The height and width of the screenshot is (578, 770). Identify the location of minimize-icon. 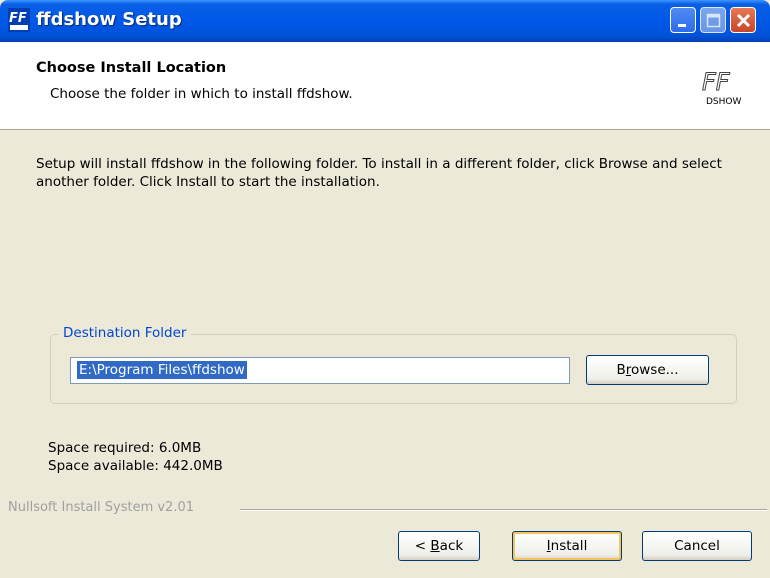
(682, 25).